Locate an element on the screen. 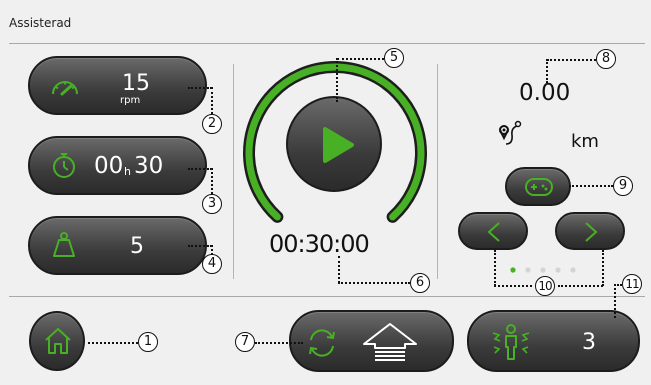 This screenshot has height=385, width=651. callout-leader-10b is located at coordinates (603, 268).